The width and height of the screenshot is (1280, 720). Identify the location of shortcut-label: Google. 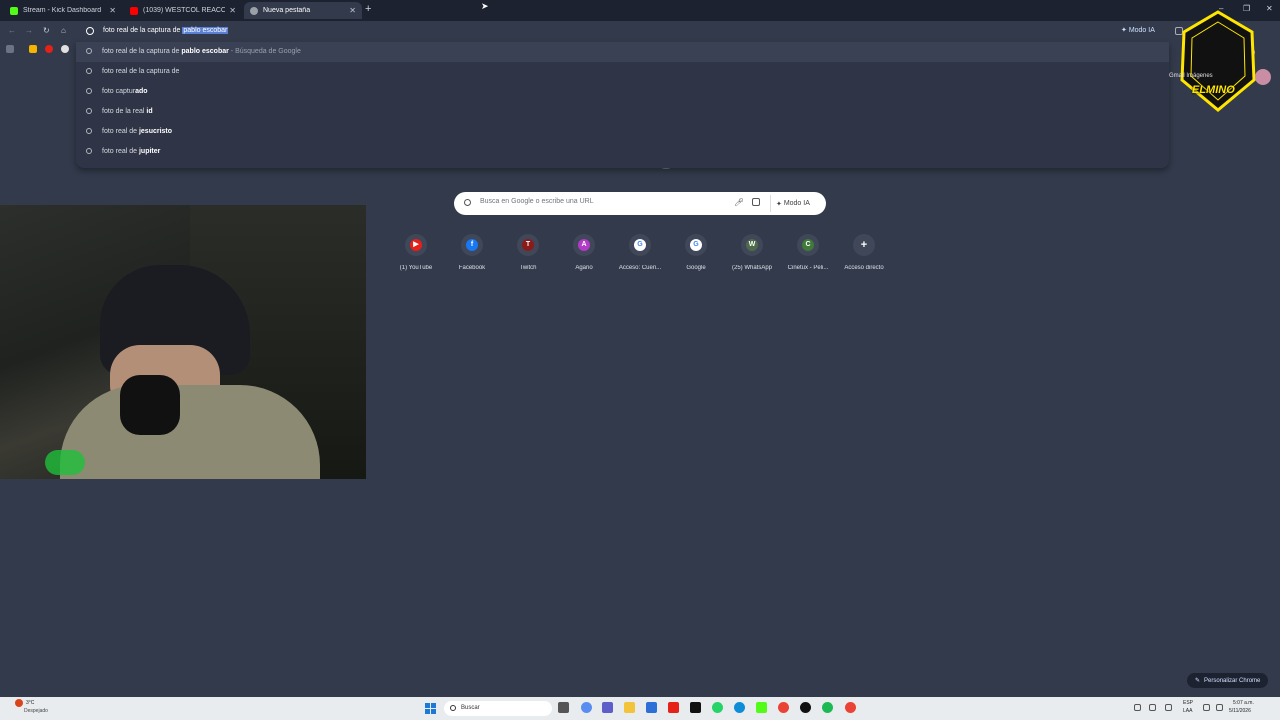
(696, 268).